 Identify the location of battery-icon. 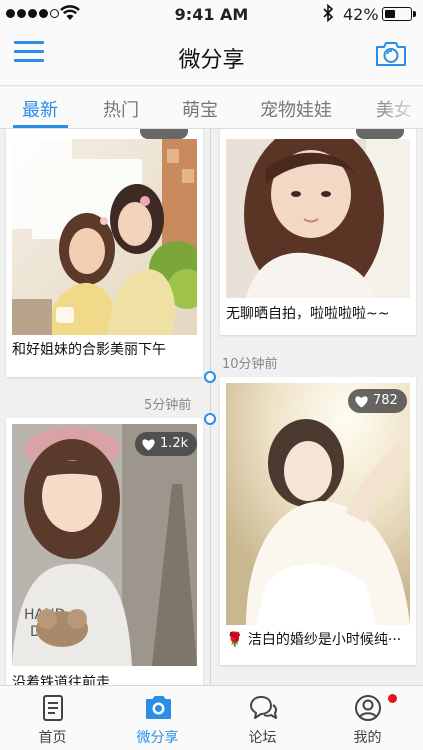
(399, 14).